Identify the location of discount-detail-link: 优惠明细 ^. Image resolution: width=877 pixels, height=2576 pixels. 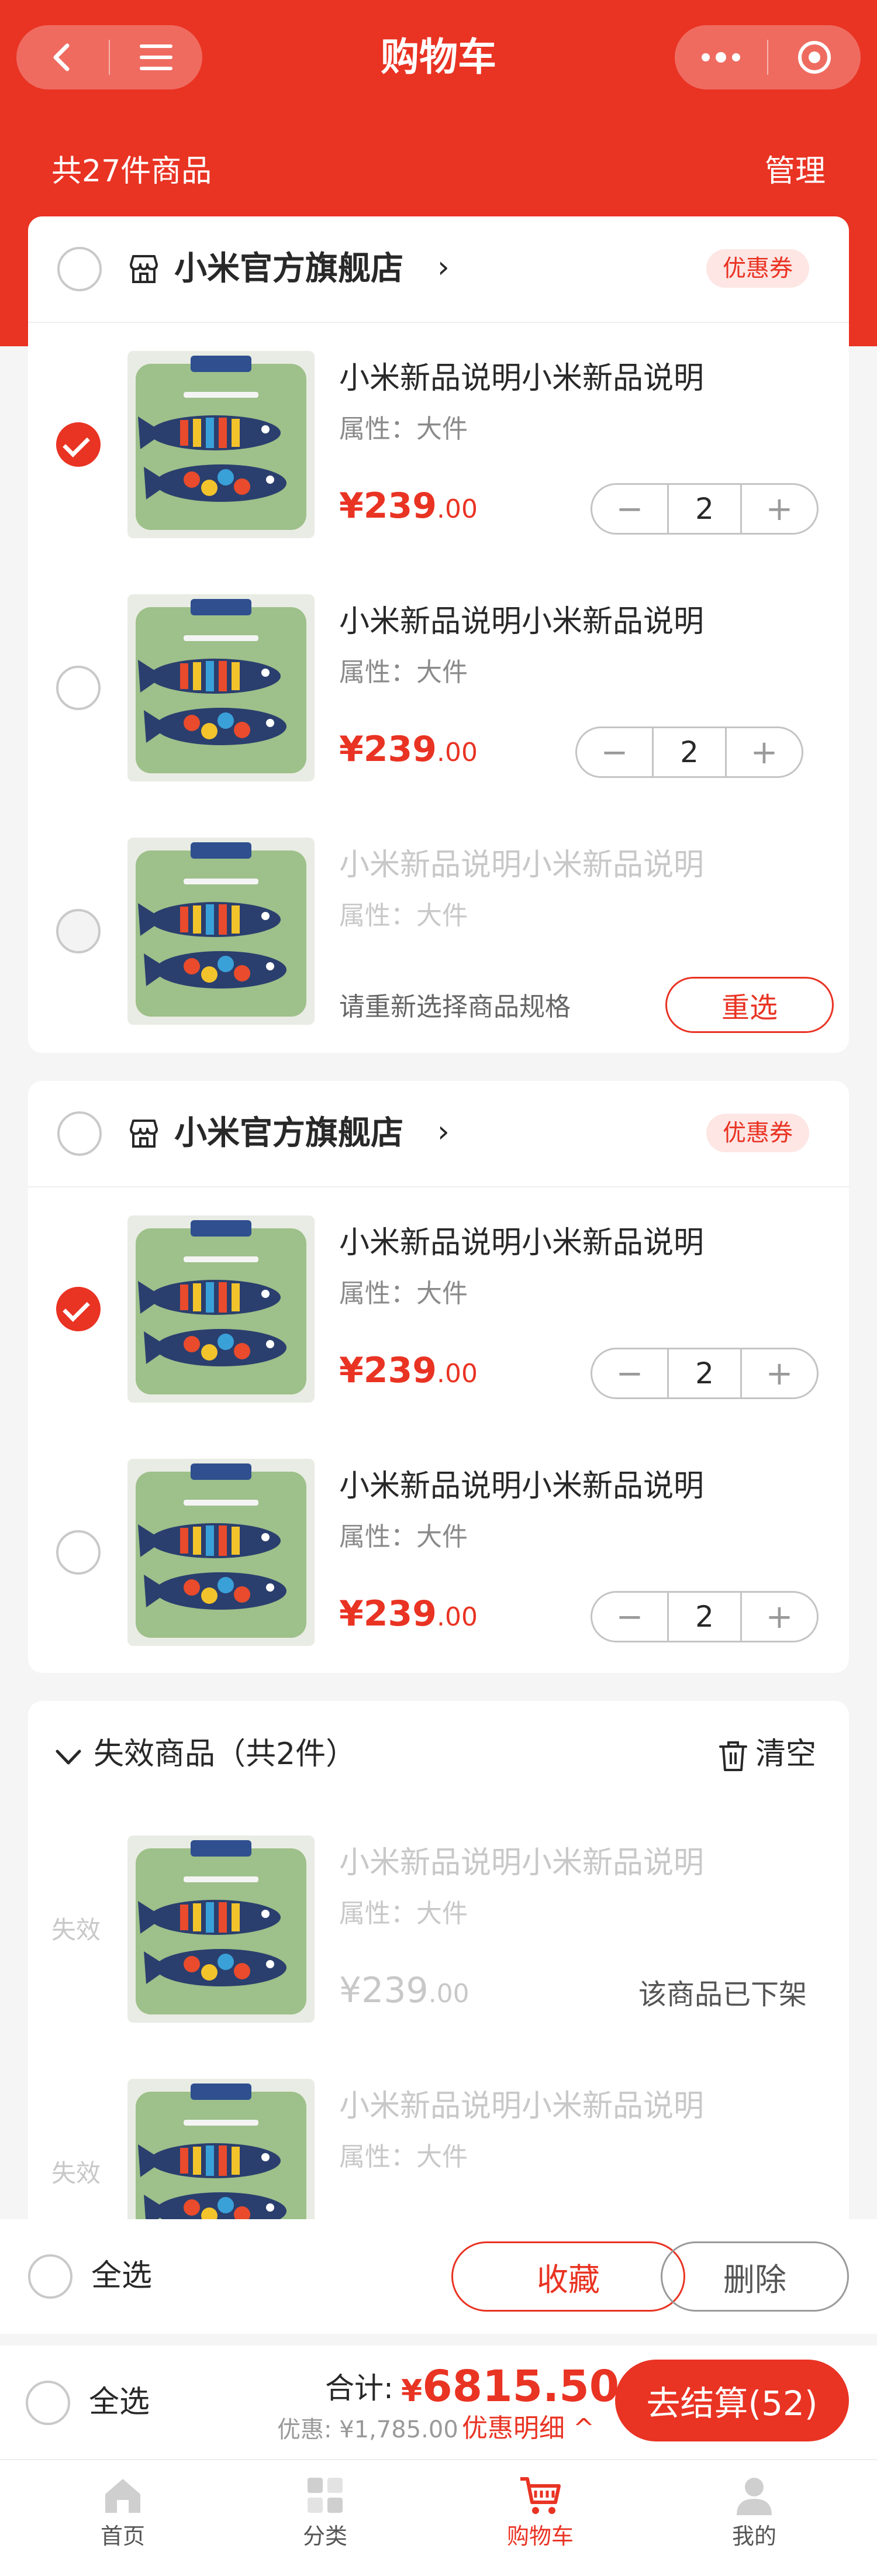
(528, 2428).